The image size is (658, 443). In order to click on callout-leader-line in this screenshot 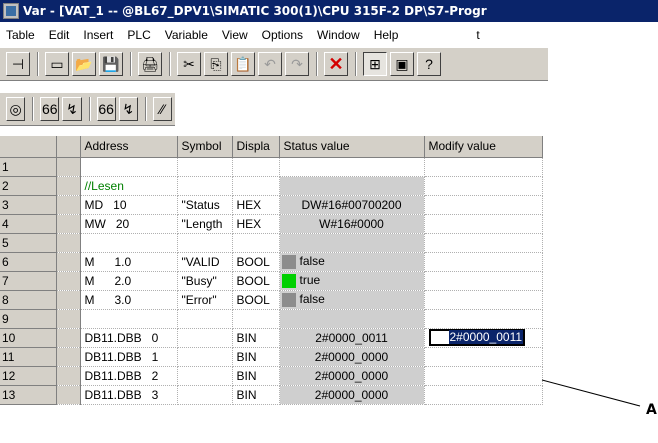, I will do `click(591, 393)`.